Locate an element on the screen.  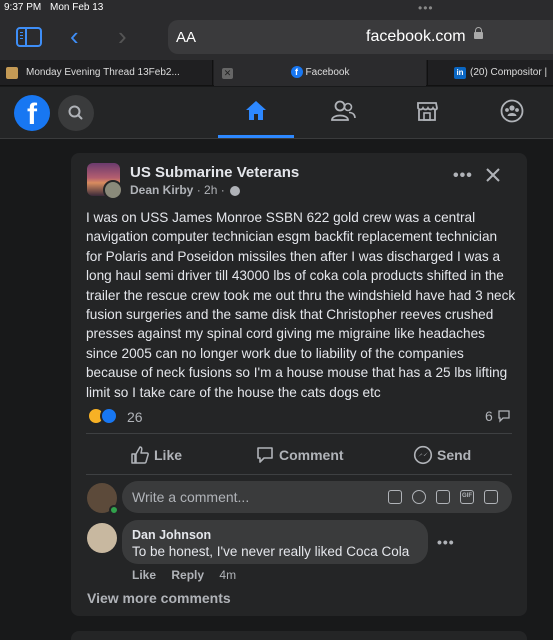
nav-groups is located at coordinates (512, 112).